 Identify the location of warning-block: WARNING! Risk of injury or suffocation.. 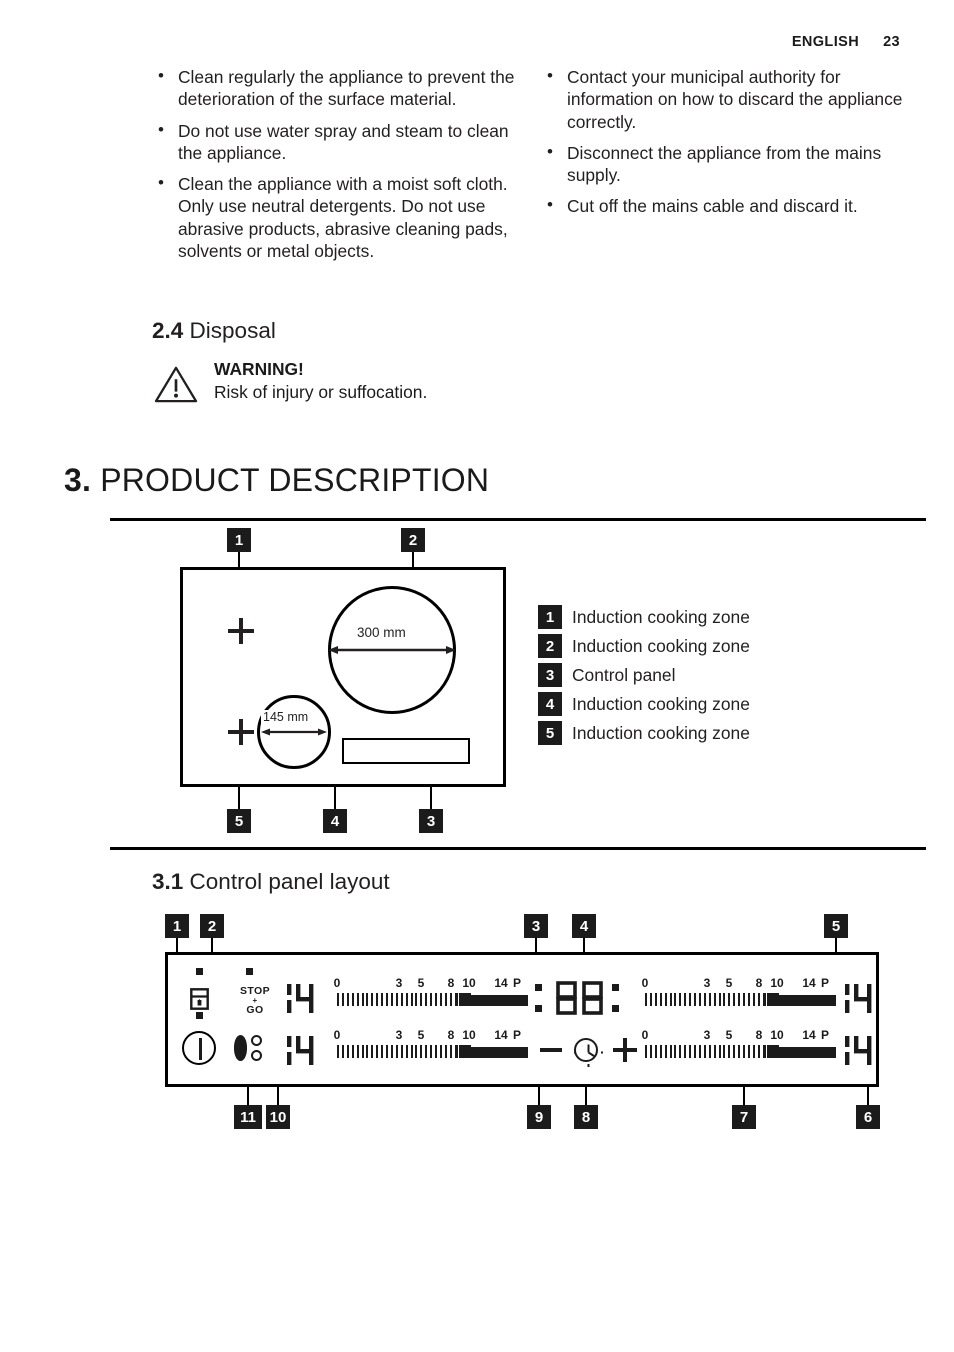
(289, 381).